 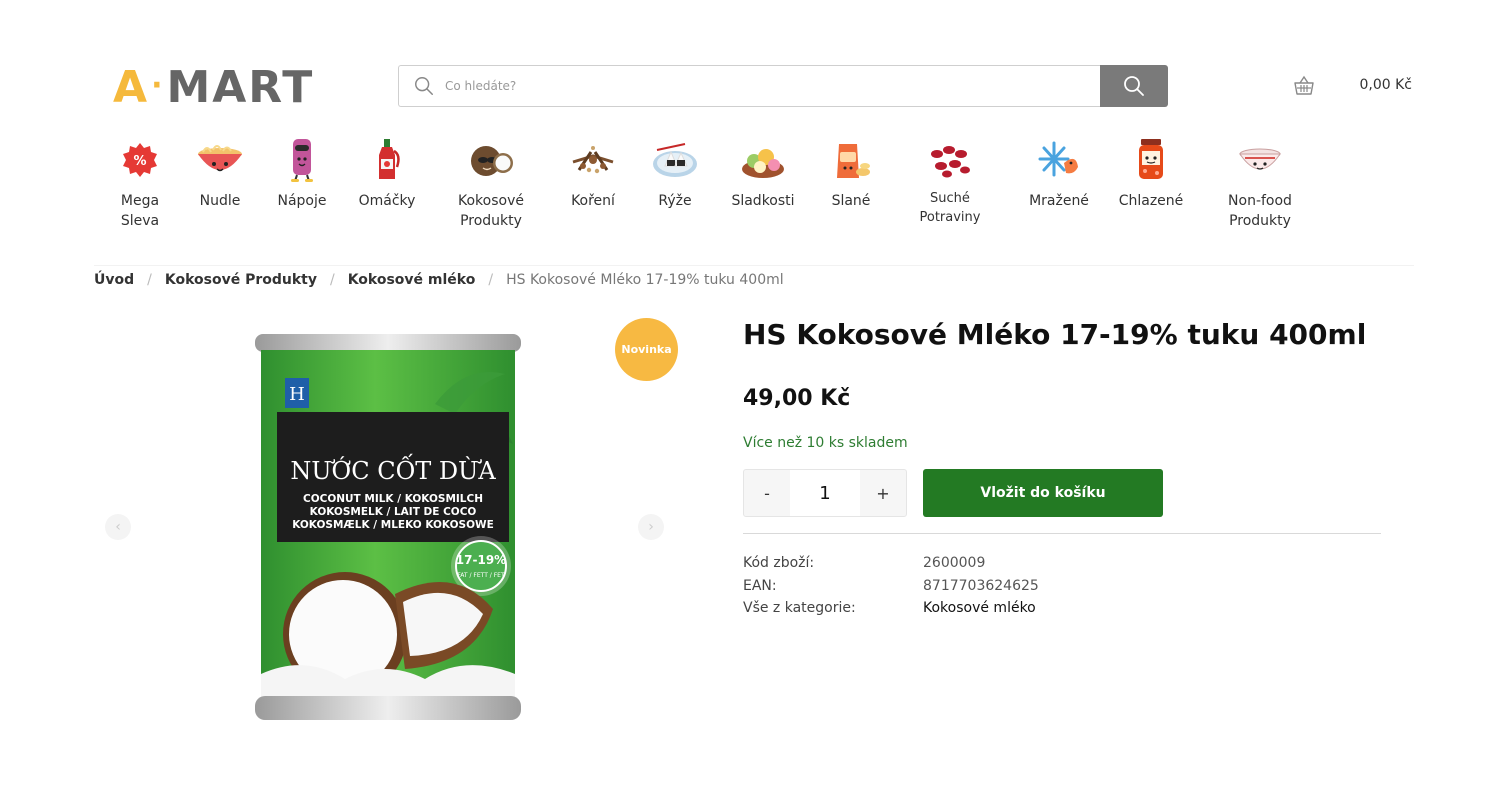 What do you see at coordinates (851, 160) in the screenshot?
I see `snack-bag-icon` at bounding box center [851, 160].